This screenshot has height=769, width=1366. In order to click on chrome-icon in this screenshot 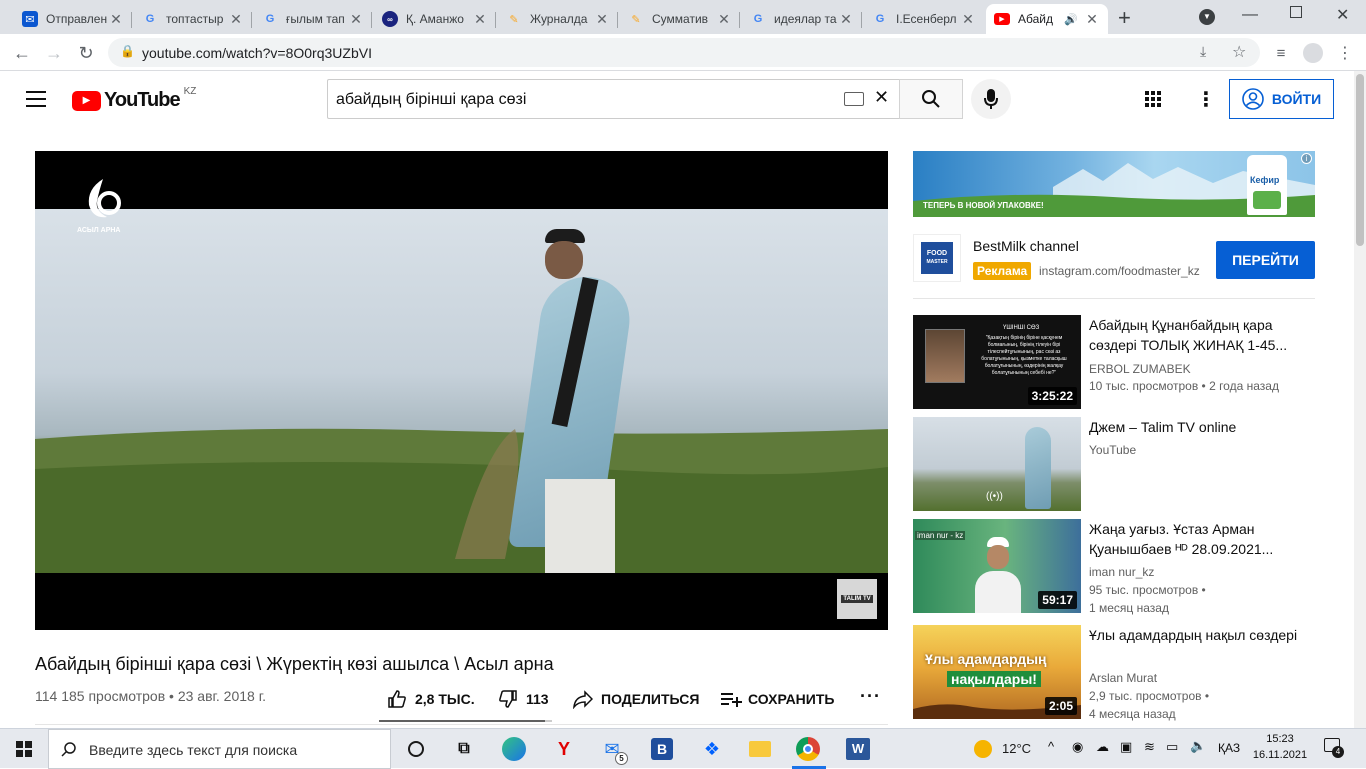, I will do `click(808, 749)`.